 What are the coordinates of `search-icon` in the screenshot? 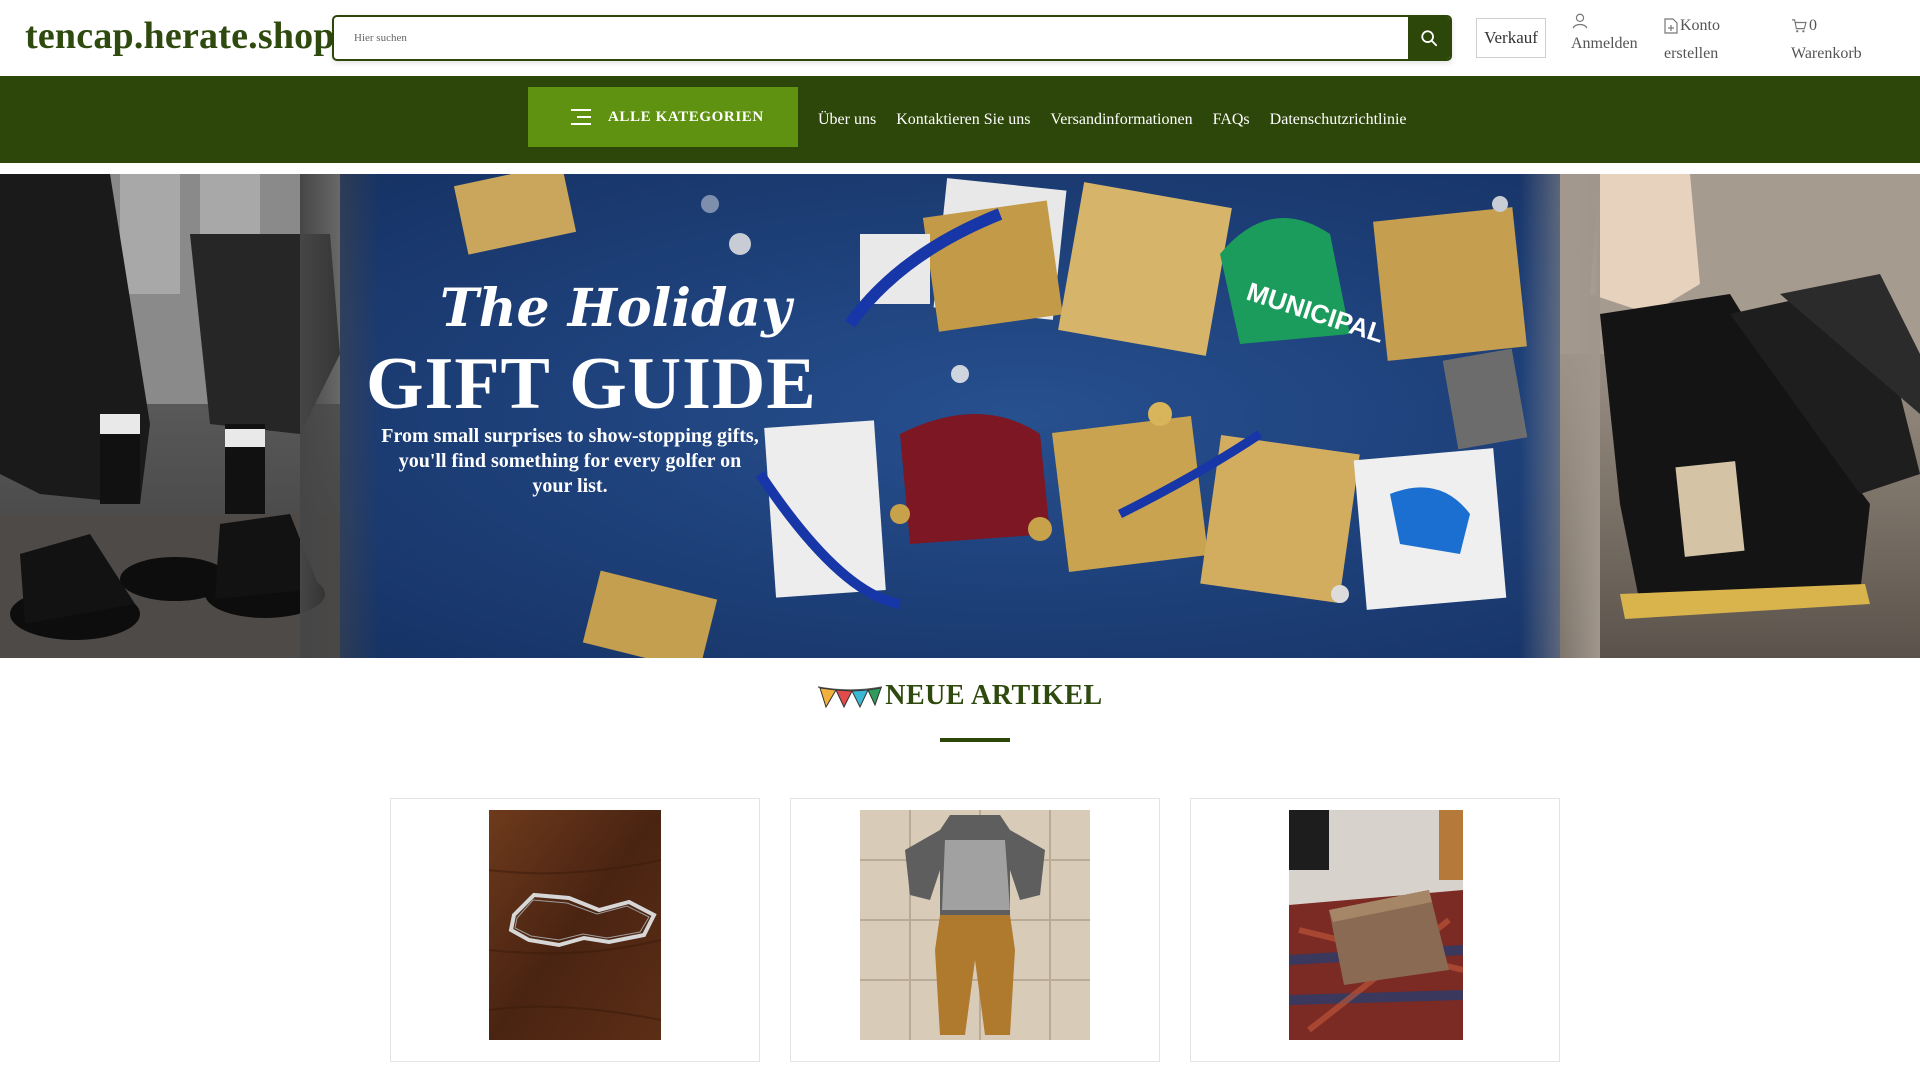 It's located at (1429, 38).